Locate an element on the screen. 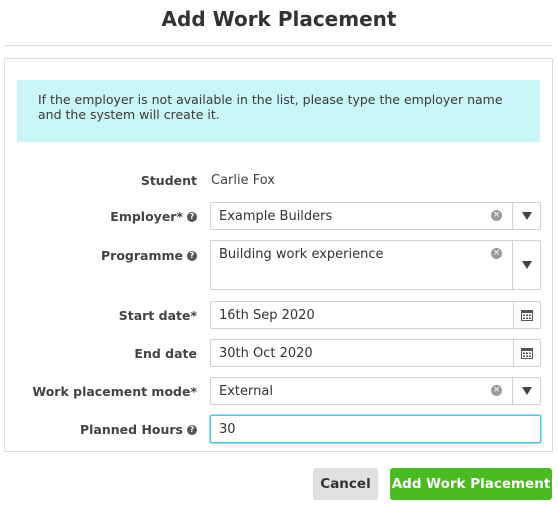 This screenshot has height=508, width=558. employer-row: Employer* ? Example Builders × is located at coordinates (278, 216).